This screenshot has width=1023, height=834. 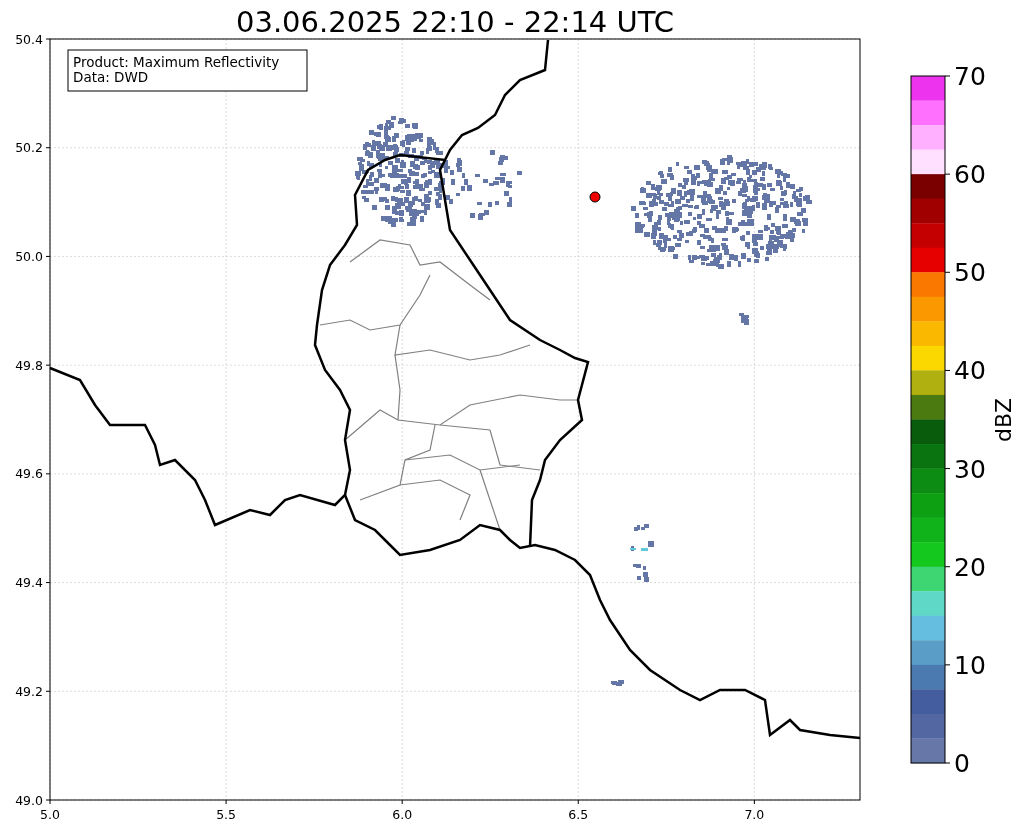 I want to click on y-tick-label: 49.6, so click(x=29, y=474).